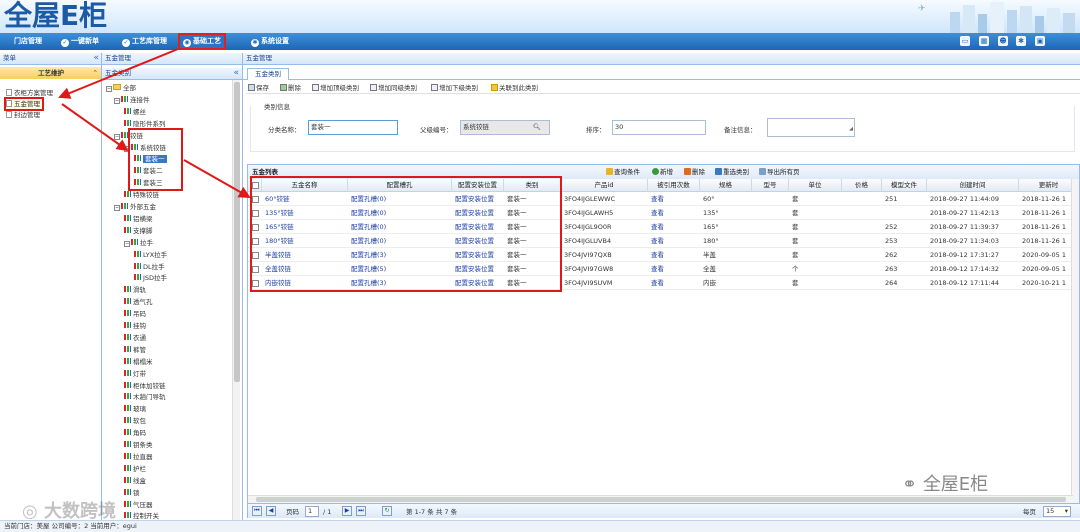 This screenshot has height=532, width=1080. Describe the element at coordinates (305, 269) in the screenshot. I see `cell-name: 全盖铰链` at that location.